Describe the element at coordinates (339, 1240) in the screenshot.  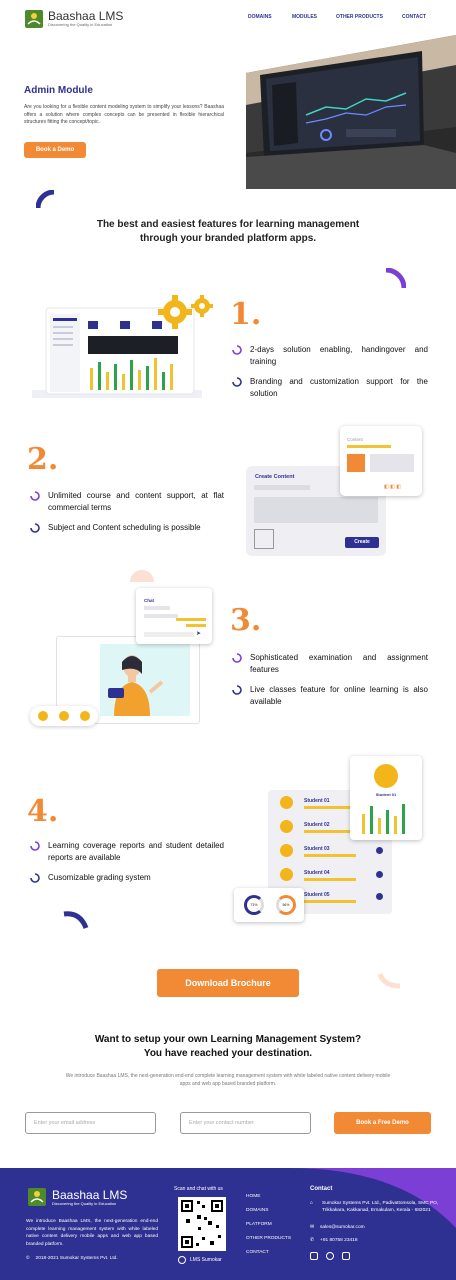
I see `phone-text: +91 80758 23418` at that location.